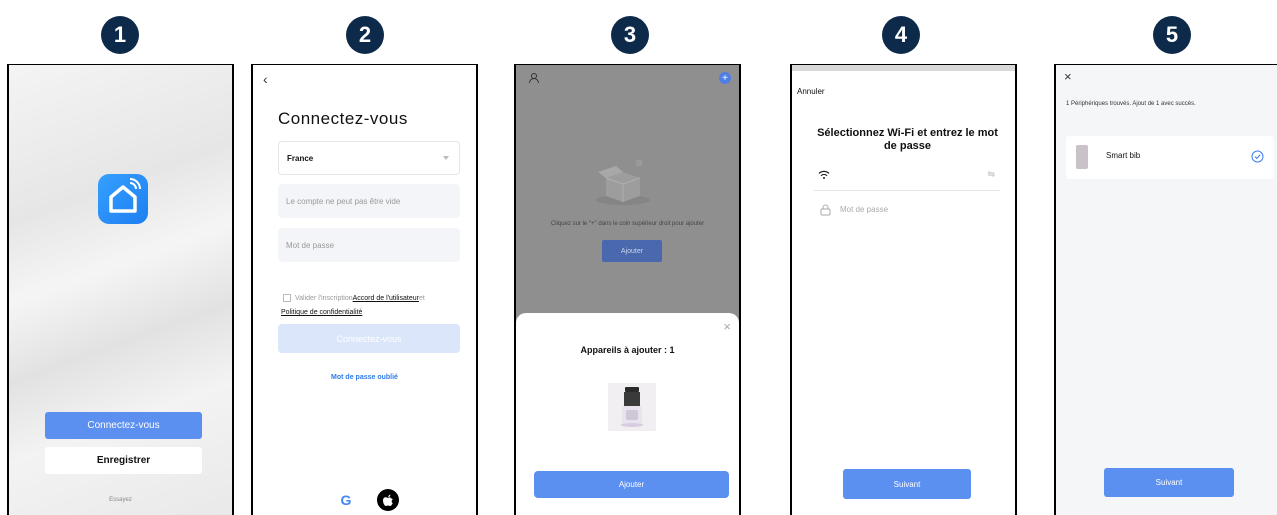 Image resolution: width=1277 pixels, height=515 pixels. Describe the element at coordinates (1170, 157) in the screenshot. I see `device-card: Smart bib` at that location.